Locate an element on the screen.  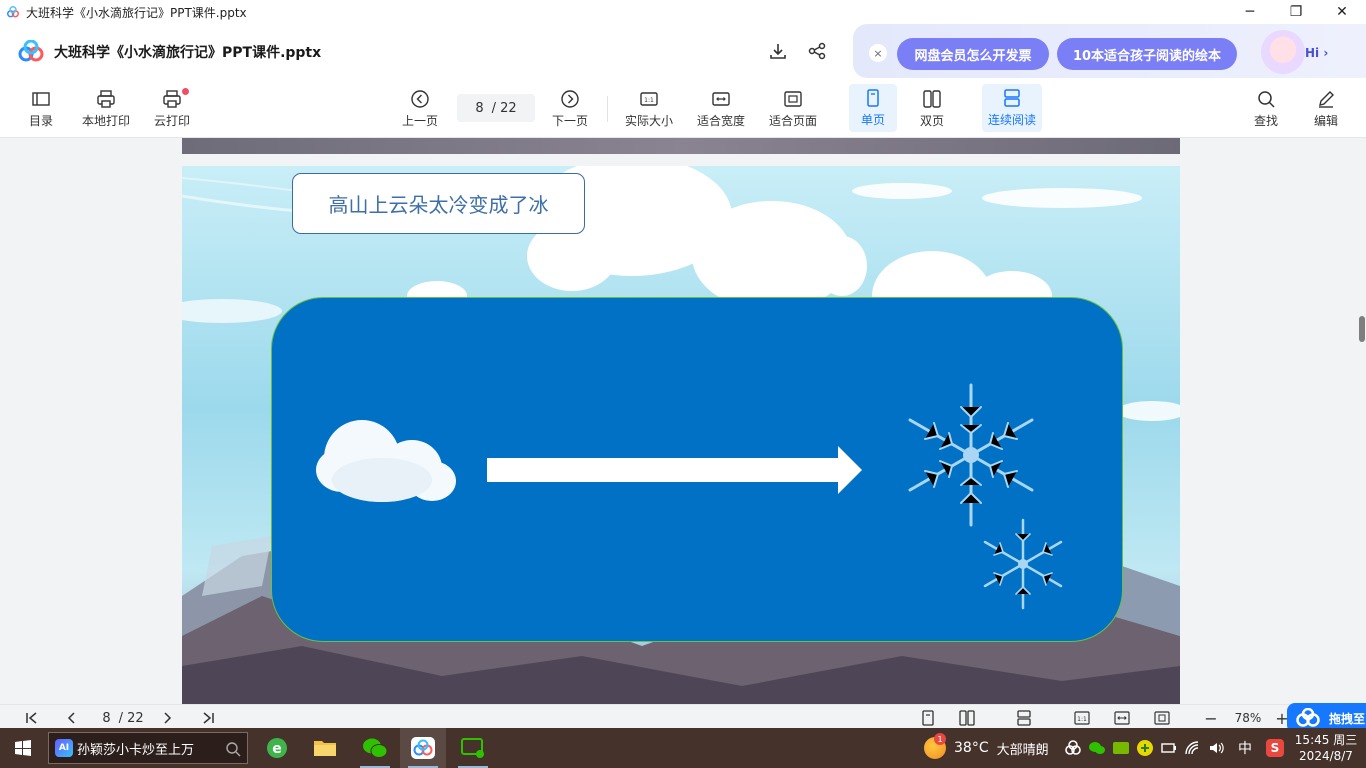
promo-pill-picture-books: 10本适合孩子阅读的绘本 is located at coordinates (1147, 54).